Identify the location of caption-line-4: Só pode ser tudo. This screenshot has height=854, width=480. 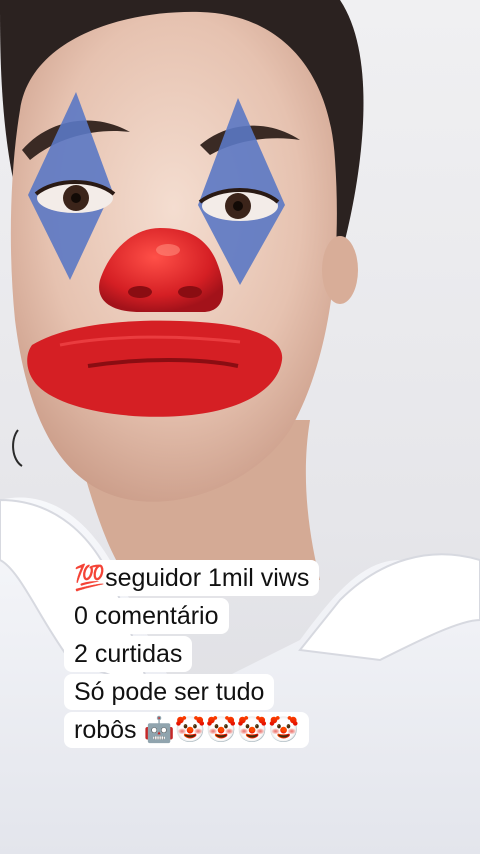
(169, 692).